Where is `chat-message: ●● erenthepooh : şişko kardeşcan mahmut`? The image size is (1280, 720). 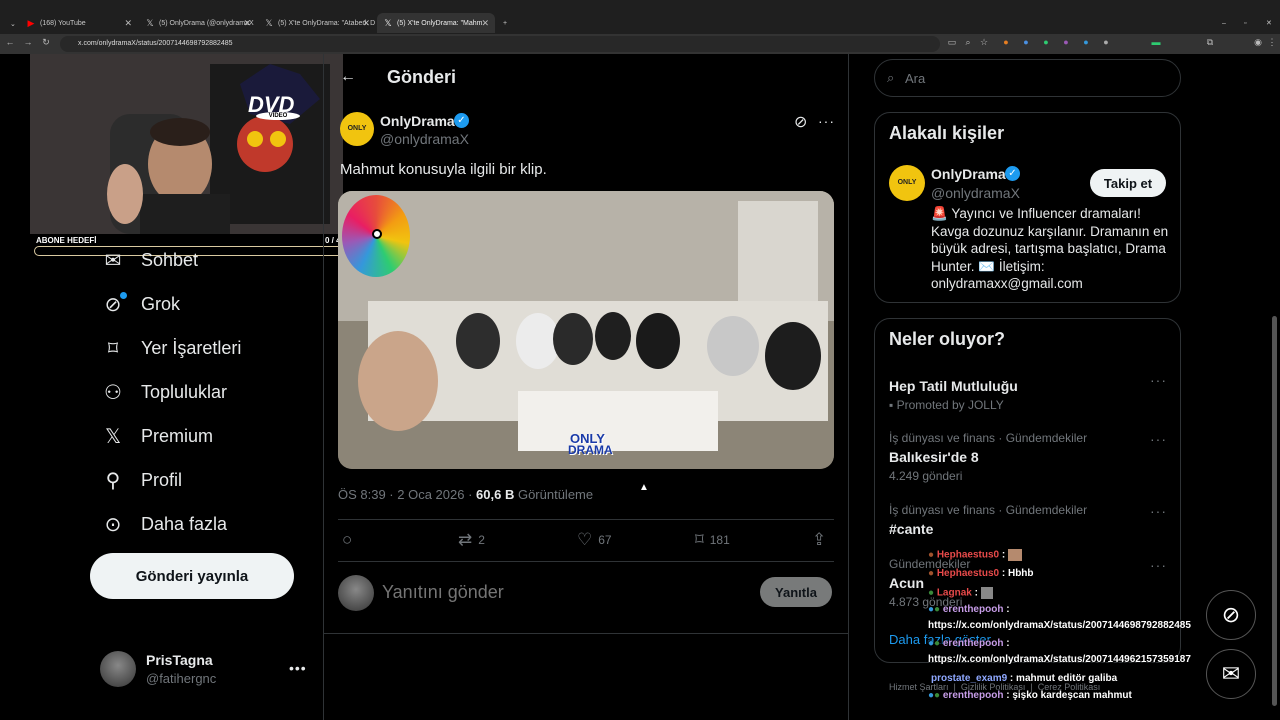 chat-message: ●● erenthepooh : şişko kardeşcan mahmut is located at coordinates (1030, 695).